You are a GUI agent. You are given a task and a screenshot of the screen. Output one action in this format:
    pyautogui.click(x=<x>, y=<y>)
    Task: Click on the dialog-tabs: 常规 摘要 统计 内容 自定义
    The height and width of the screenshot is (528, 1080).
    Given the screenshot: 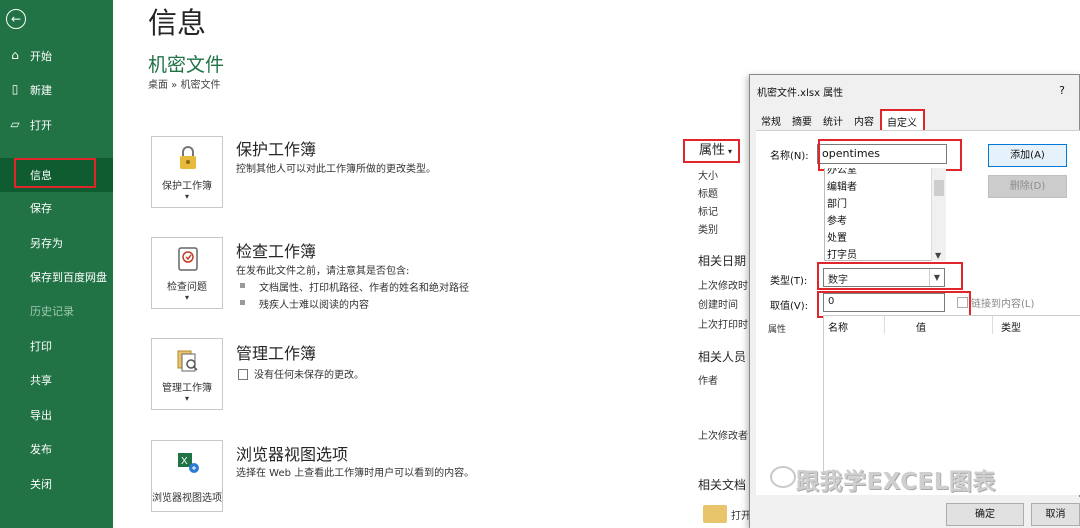 What is the action you would take?
    pyautogui.click(x=840, y=120)
    